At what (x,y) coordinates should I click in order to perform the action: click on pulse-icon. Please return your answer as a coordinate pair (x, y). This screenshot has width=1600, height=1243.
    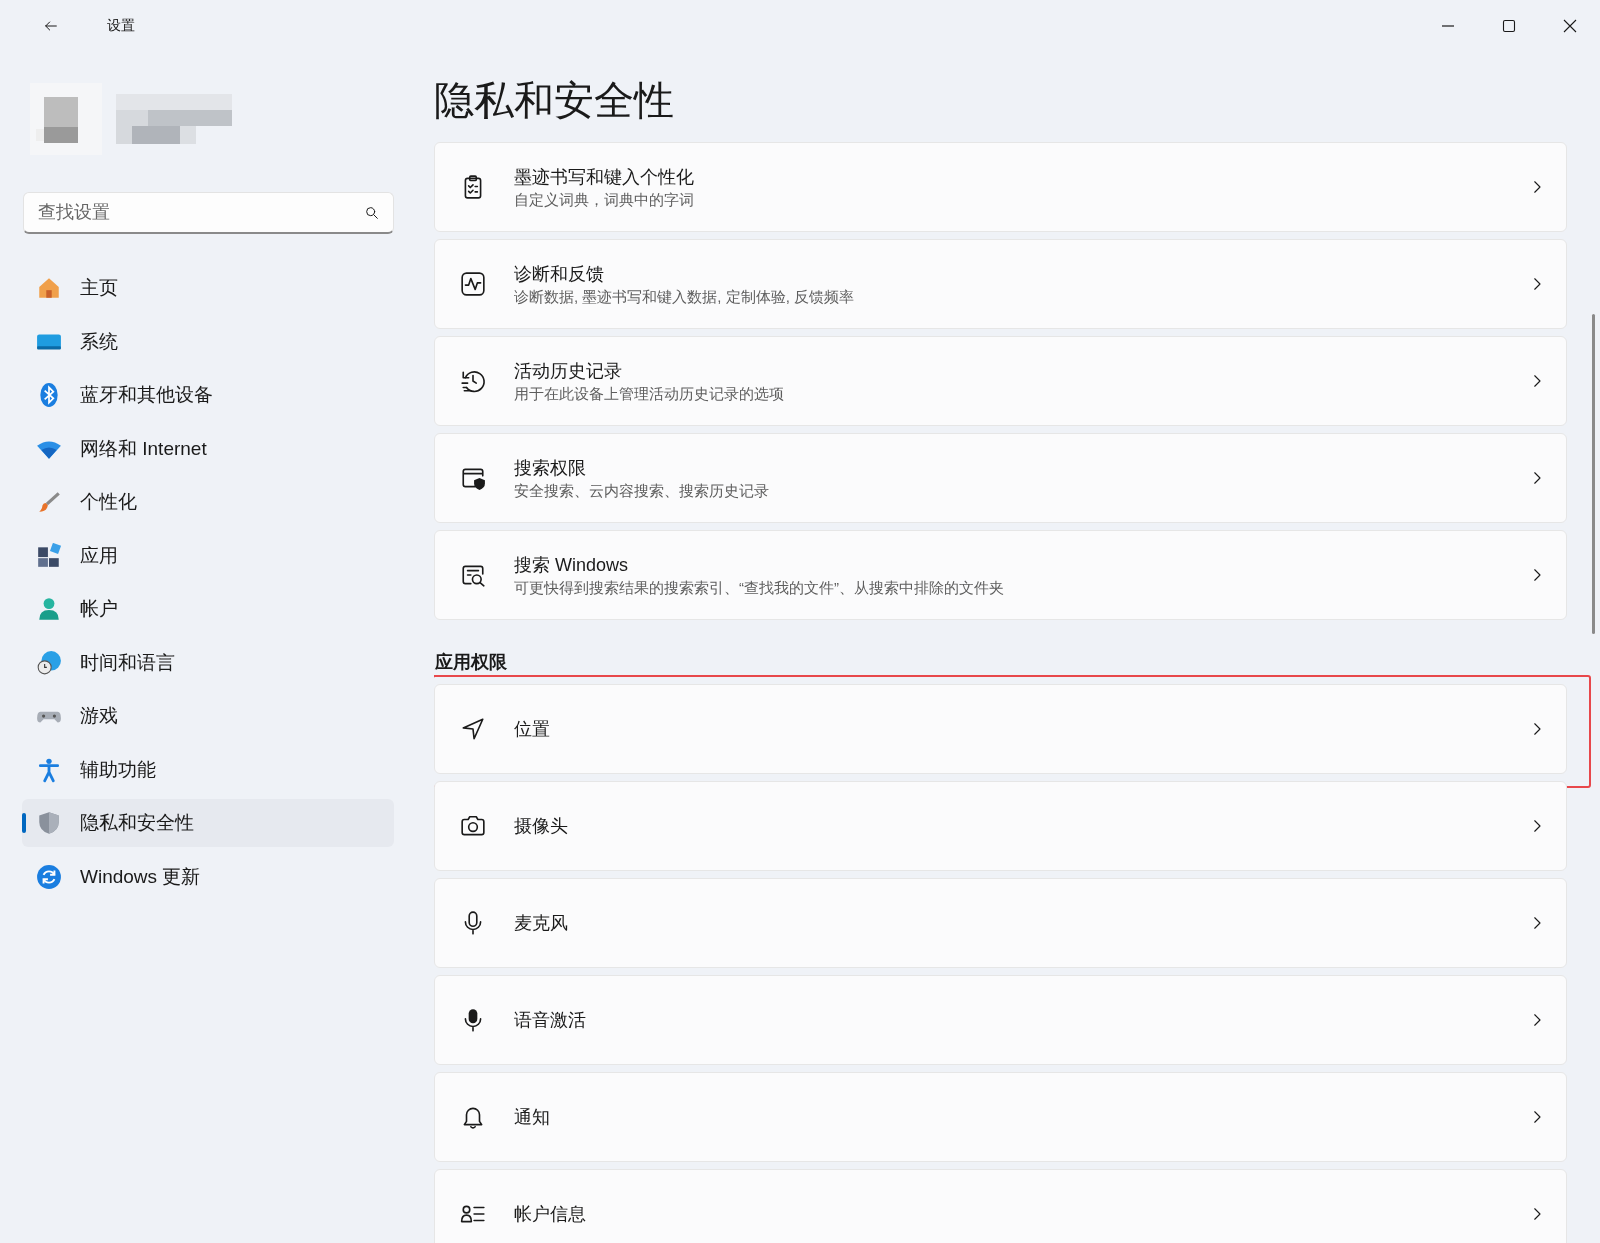
    Looking at the image, I should click on (473, 284).